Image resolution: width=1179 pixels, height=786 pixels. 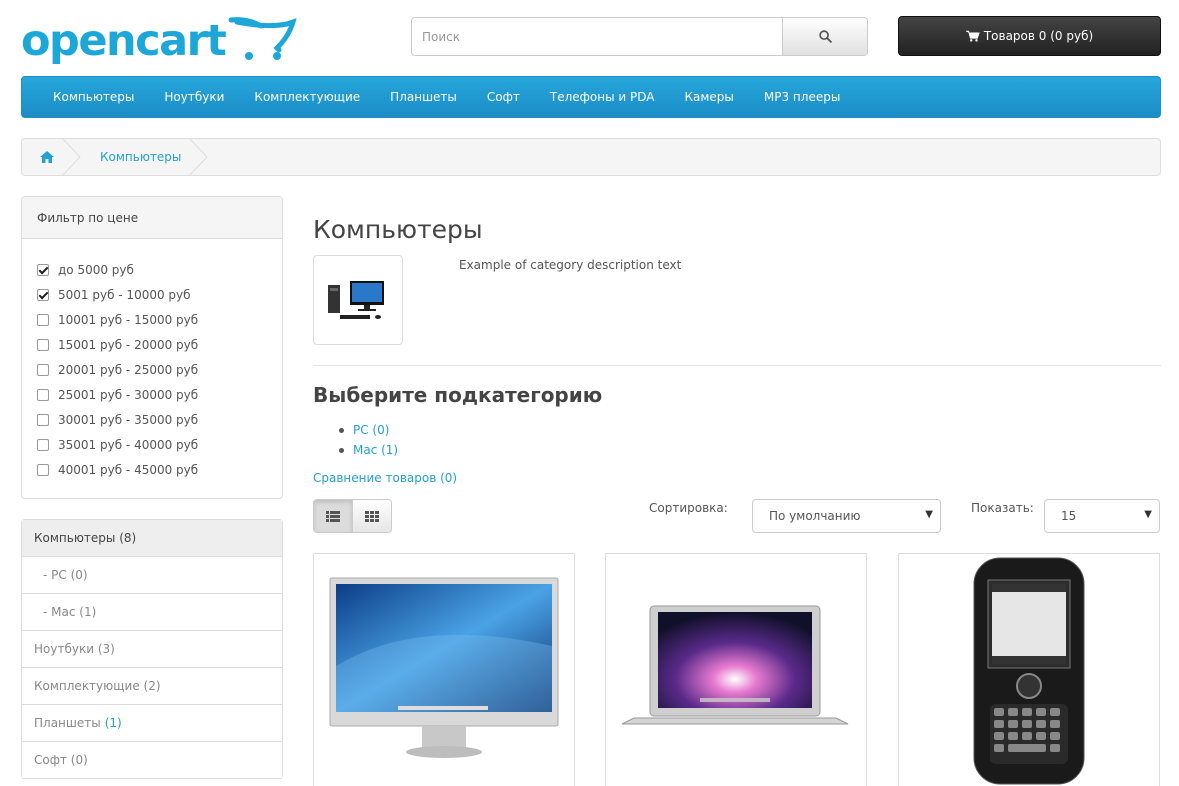 What do you see at coordinates (708, 97) in the screenshot?
I see `menu-item-cameras: Камеры` at bounding box center [708, 97].